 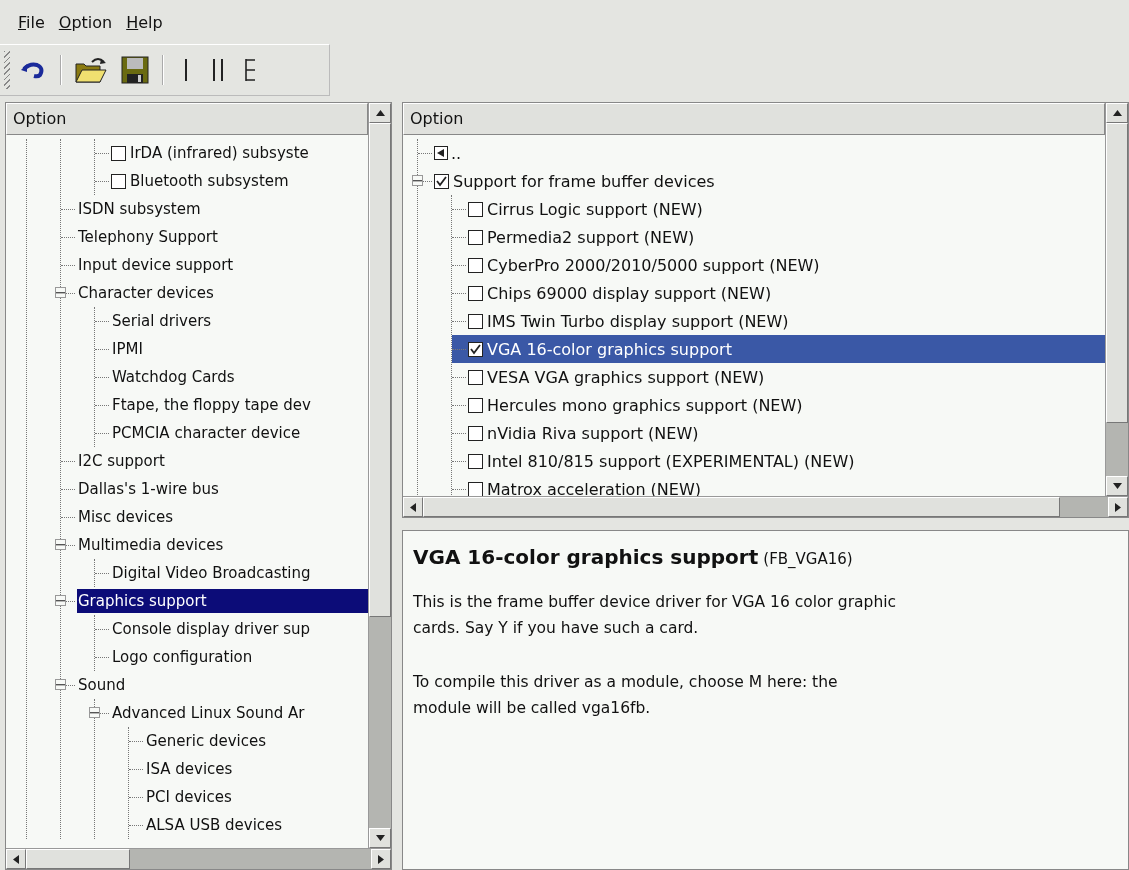 I want to click on tree-item: Multimedia devices, so click(x=151, y=545).